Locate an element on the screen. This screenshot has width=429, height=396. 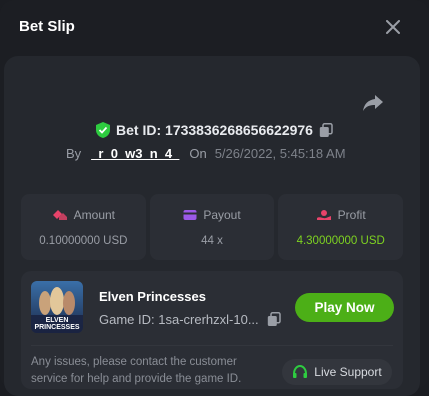
payout-label: Payout is located at coordinates (222, 215).